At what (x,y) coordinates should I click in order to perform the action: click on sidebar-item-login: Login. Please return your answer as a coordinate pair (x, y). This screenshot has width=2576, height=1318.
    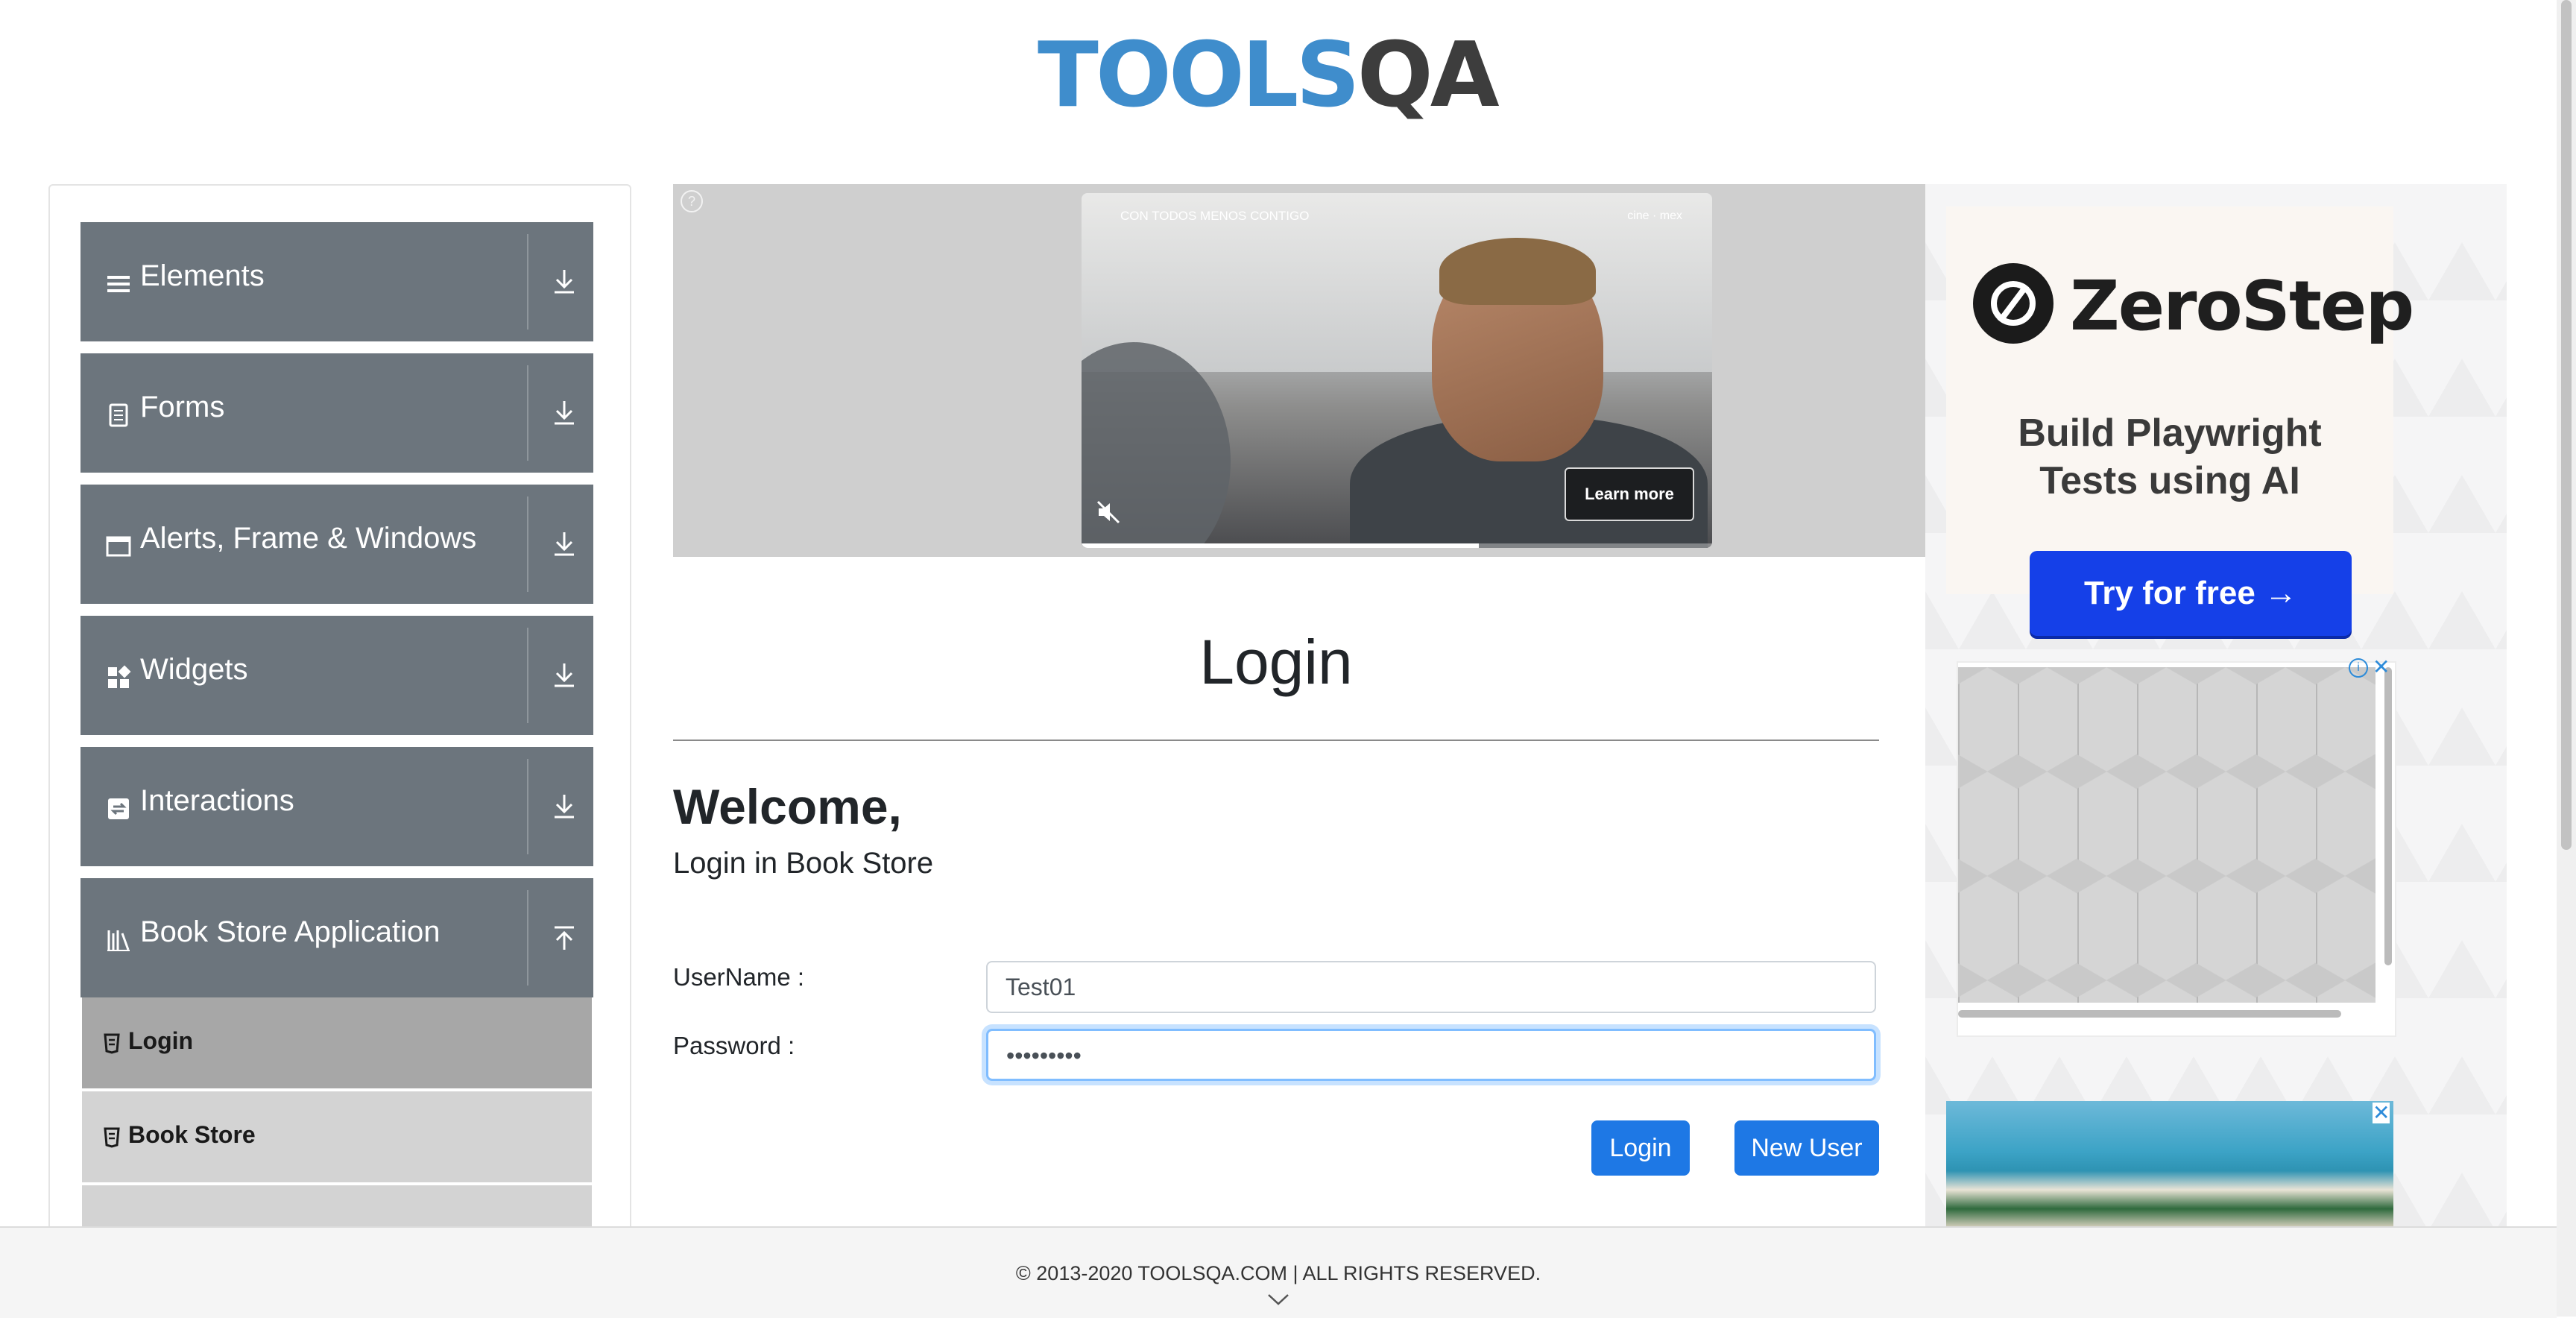
    Looking at the image, I should click on (337, 1044).